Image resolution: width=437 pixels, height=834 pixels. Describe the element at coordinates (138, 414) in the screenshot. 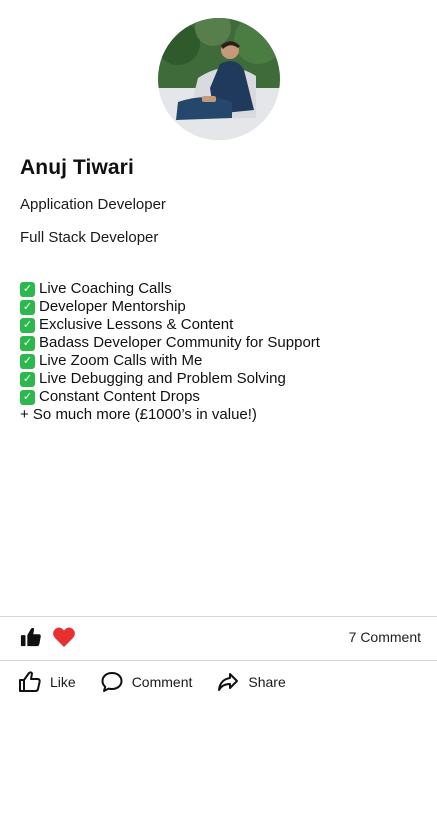

I see `feature-extra: + So much more (£1000’s in value!)` at that location.